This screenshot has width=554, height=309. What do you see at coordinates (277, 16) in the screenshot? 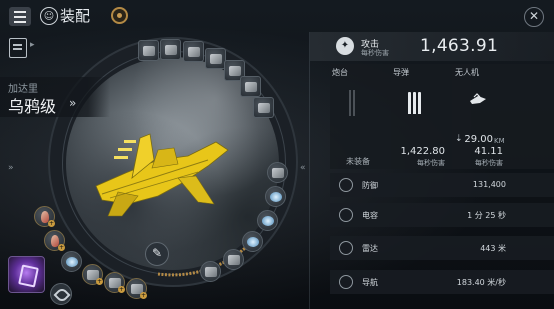
I see `top-bar: ☺ 装配 ✕` at bounding box center [277, 16].